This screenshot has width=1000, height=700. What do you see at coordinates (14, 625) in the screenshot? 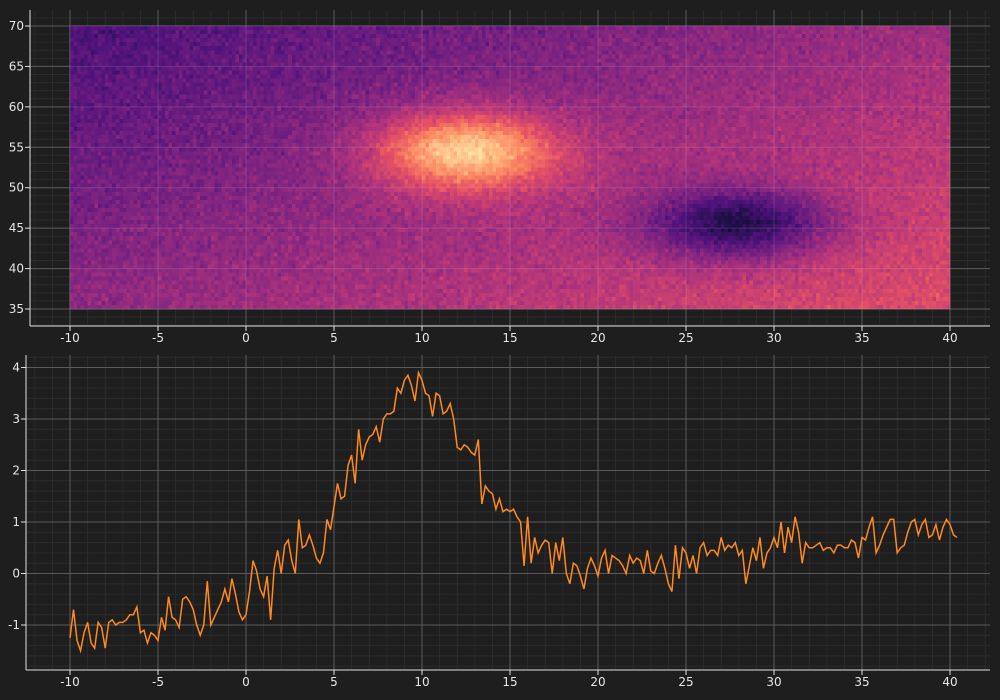
I see `y-tick-label: -1` at bounding box center [14, 625].